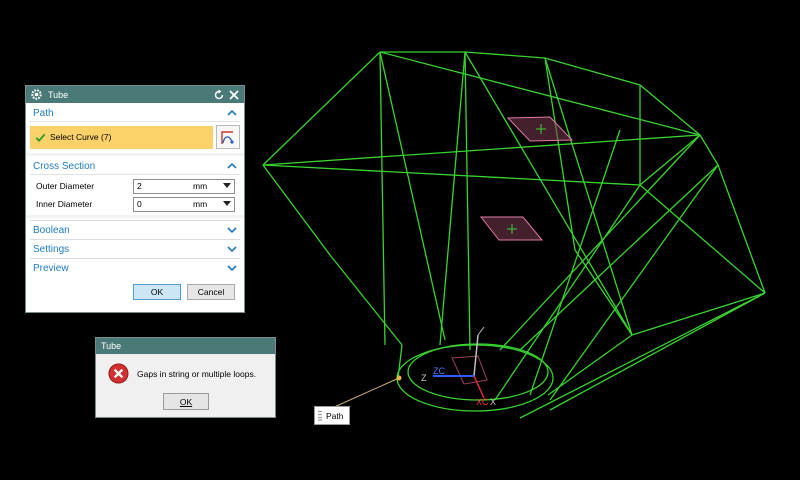  What do you see at coordinates (64, 166) in the screenshot?
I see `section-cross-section-label: Cross Section` at bounding box center [64, 166].